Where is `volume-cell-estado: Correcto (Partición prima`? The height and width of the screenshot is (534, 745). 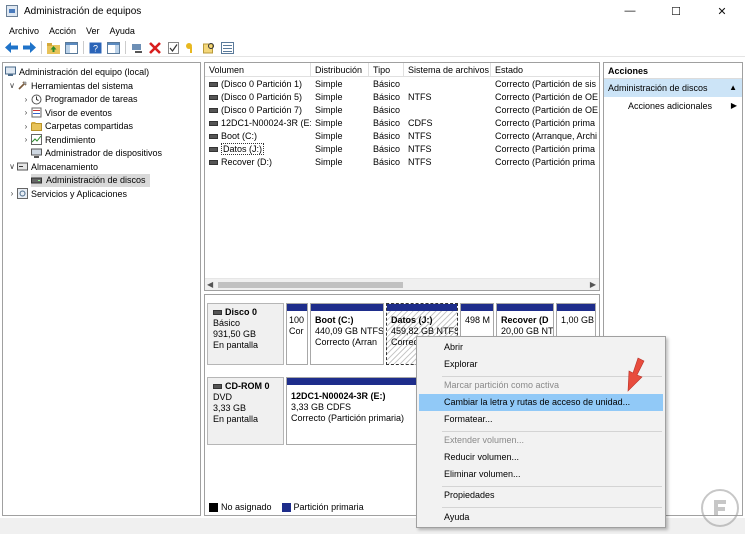
volume-cell-estado: Correcto (Partición prima is located at coordinates (545, 149).